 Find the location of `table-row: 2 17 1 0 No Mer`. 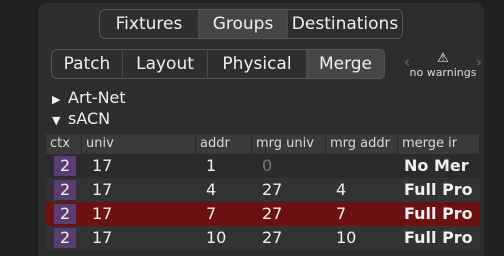

table-row: 2 17 1 0 No Mer is located at coordinates (263, 166).